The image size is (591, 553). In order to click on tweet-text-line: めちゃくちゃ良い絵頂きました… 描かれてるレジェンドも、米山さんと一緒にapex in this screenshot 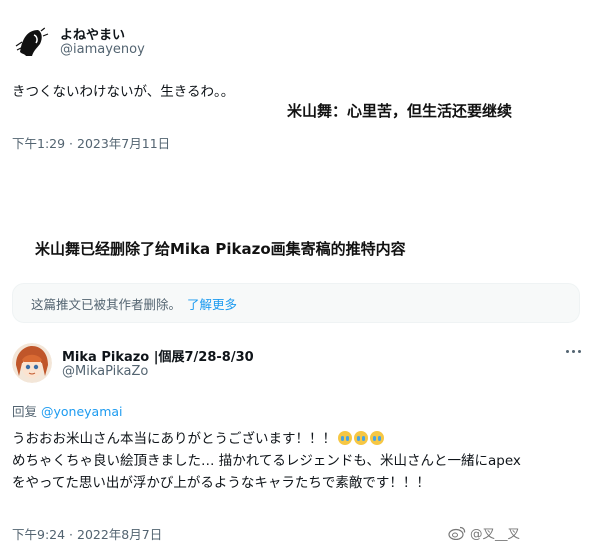, I will do `click(266, 461)`.